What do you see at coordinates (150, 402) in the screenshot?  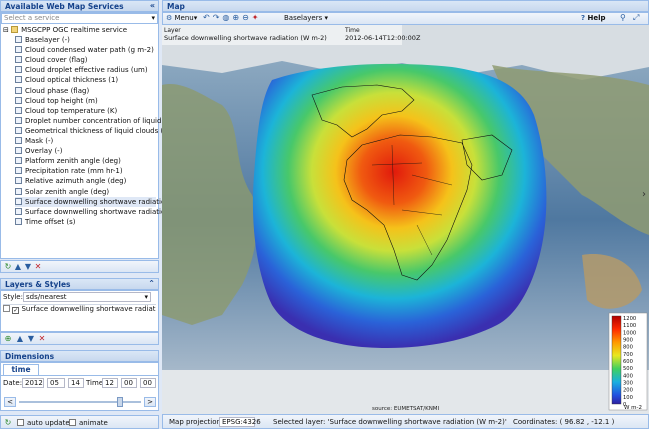 I see `next-time-button: >` at bounding box center [150, 402].